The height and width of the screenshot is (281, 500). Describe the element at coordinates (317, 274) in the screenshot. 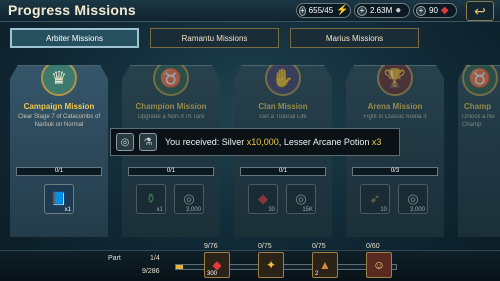

I see `chest-qty: 2` at that location.